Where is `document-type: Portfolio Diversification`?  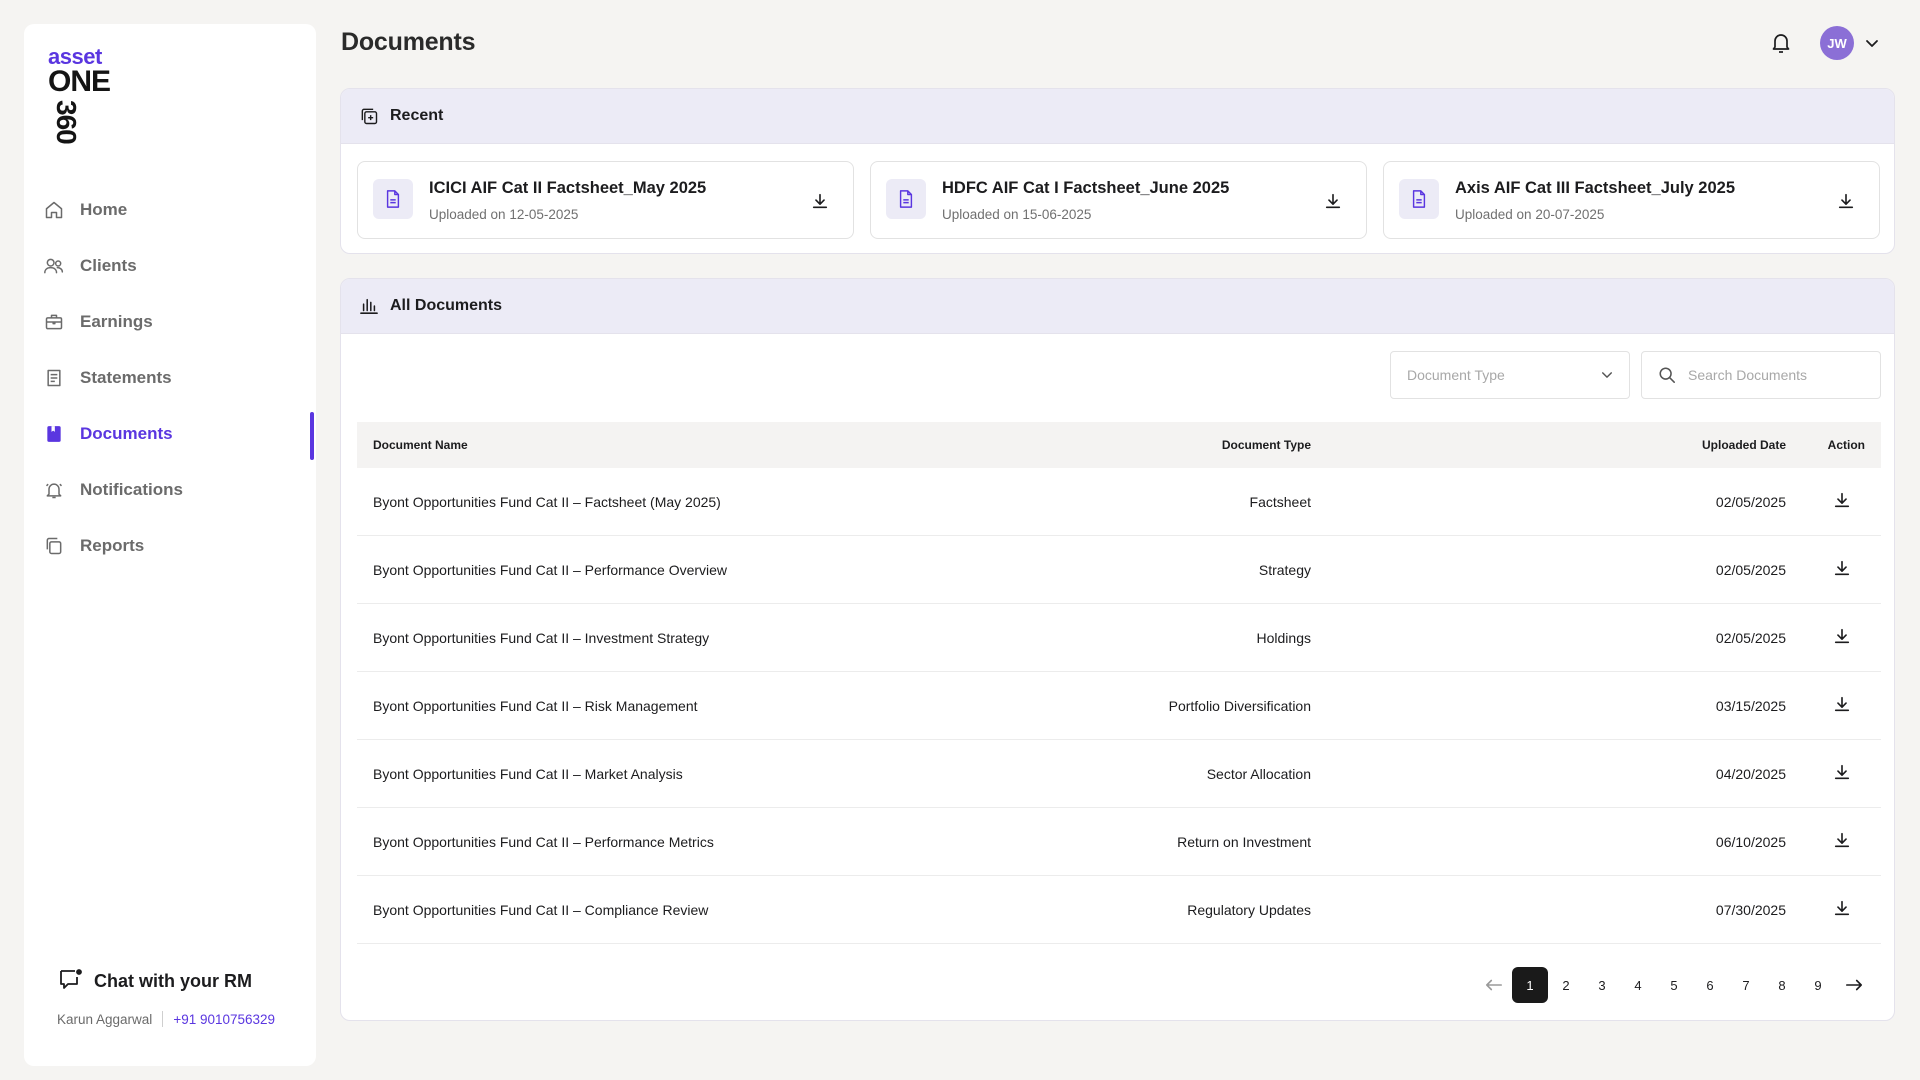 document-type: Portfolio Diversification is located at coordinates (1239, 705).